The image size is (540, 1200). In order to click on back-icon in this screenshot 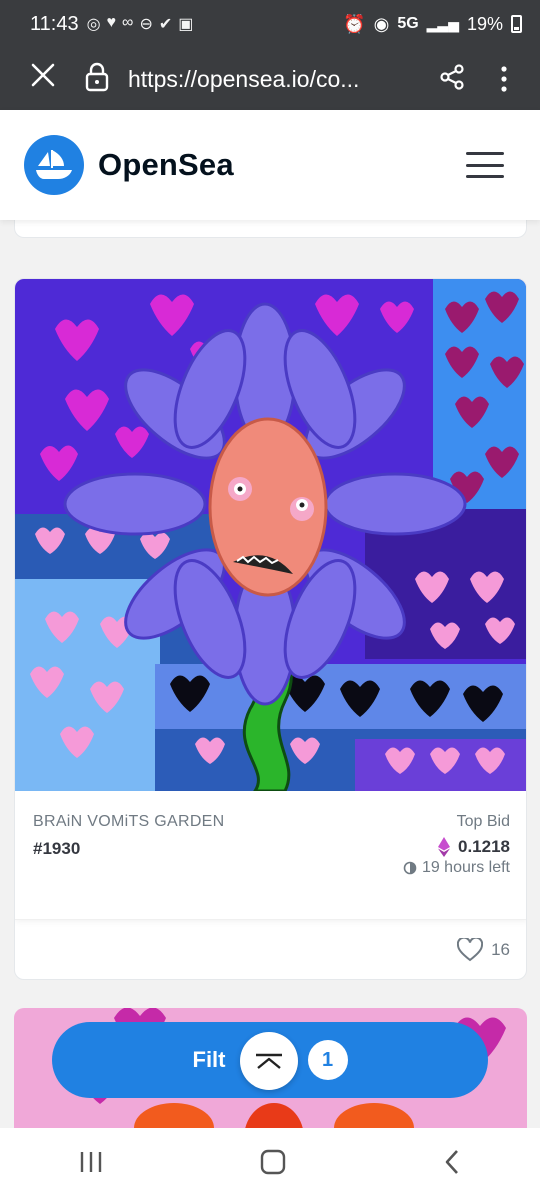, I will do `click(452, 1164)`.